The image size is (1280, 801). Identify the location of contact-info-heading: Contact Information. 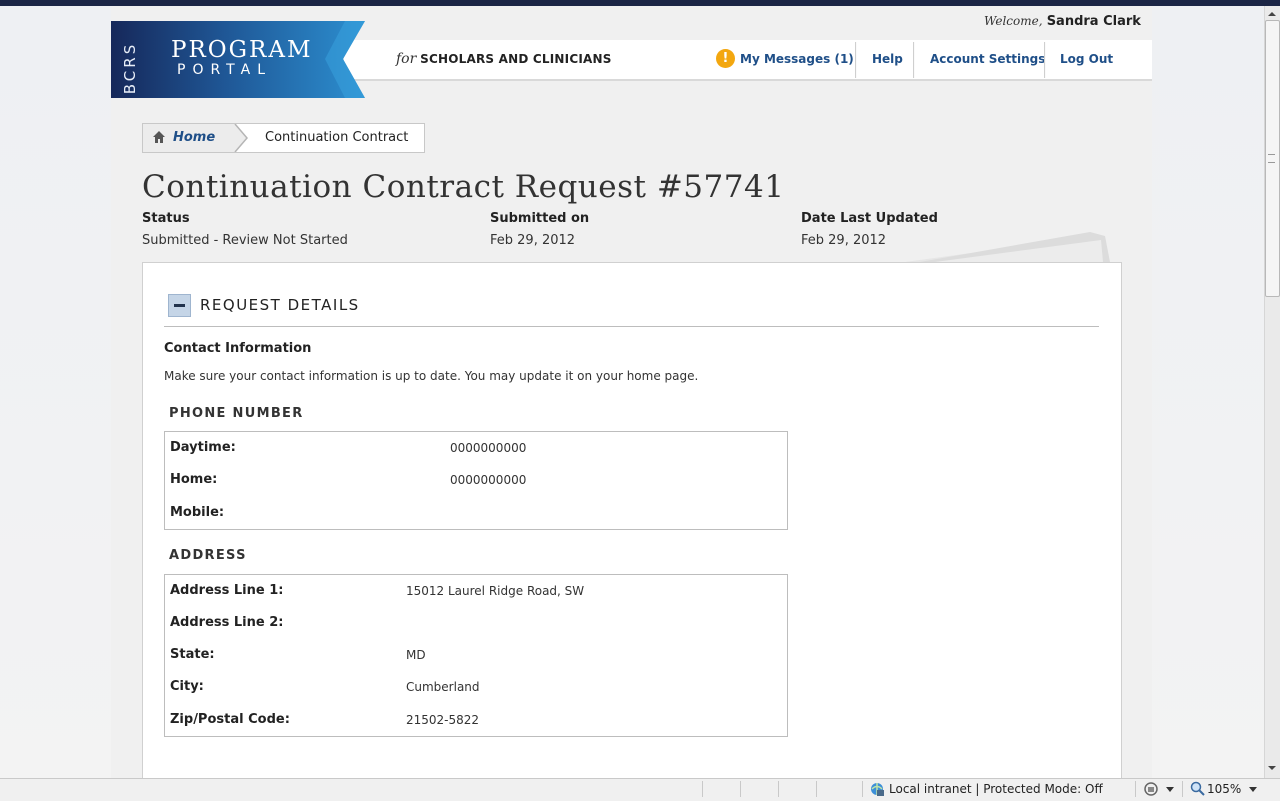
(238, 348).